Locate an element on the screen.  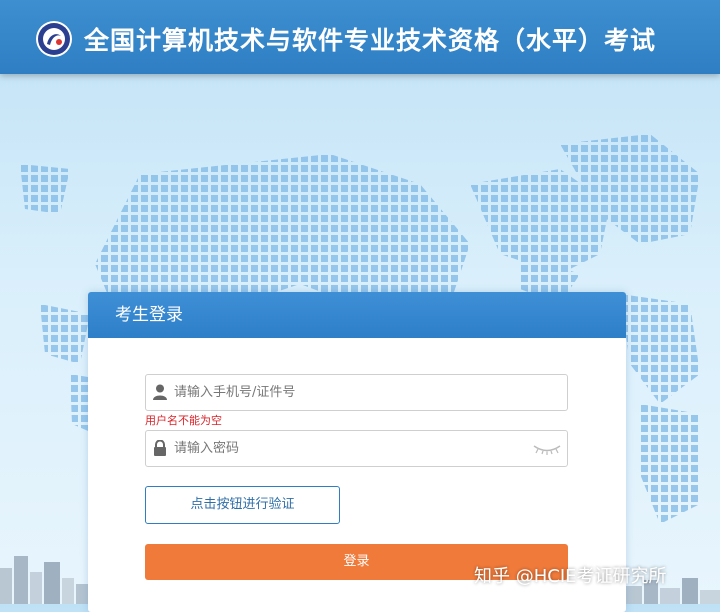
username-field is located at coordinates (356, 392).